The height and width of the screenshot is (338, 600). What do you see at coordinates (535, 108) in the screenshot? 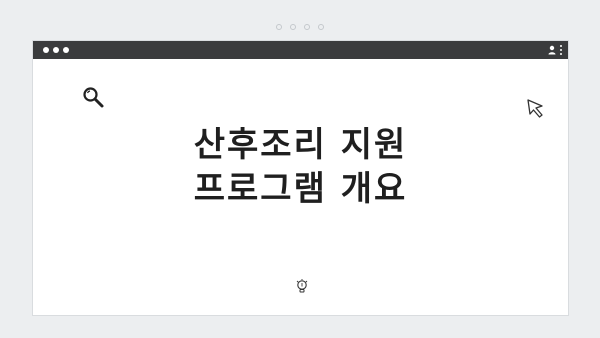
I see `cursor-icon` at bounding box center [535, 108].